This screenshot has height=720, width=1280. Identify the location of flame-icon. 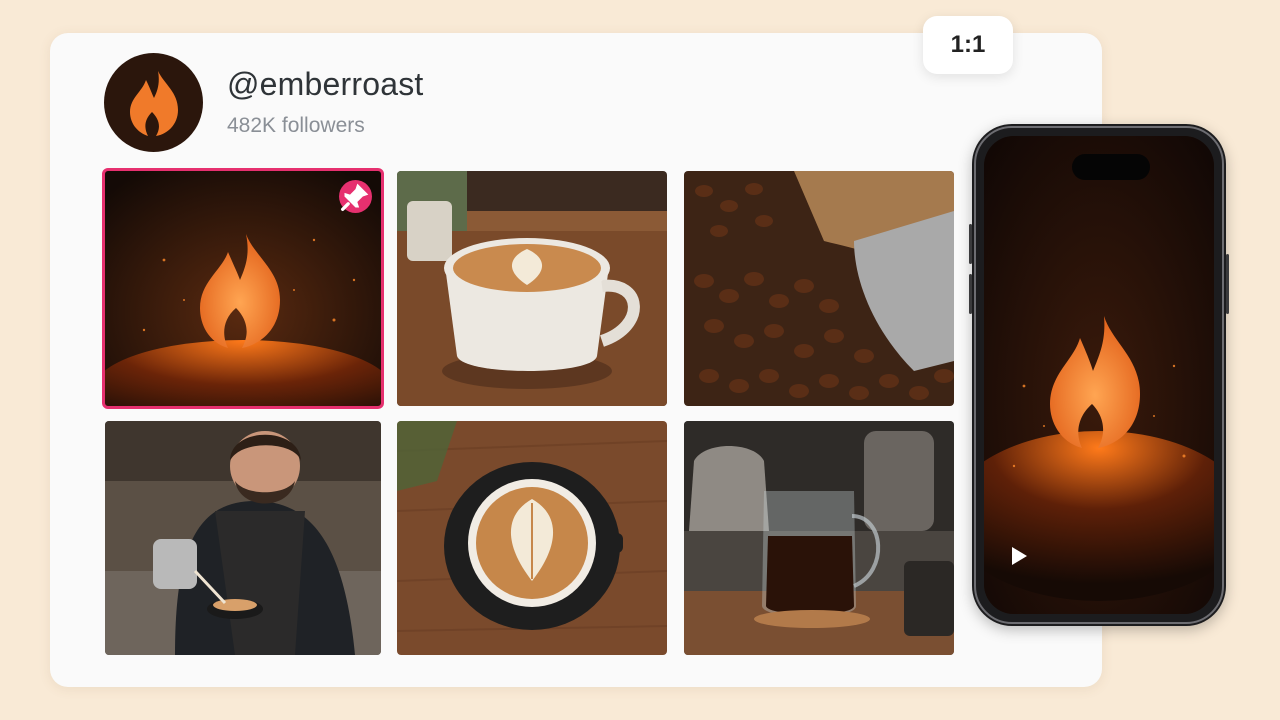
(153, 103).